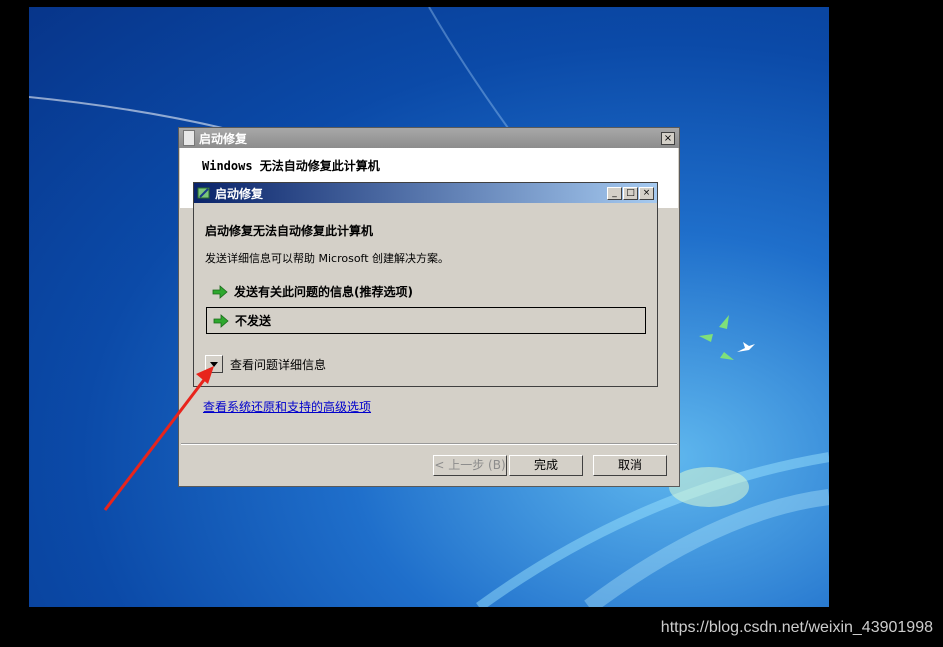  Describe the element at coordinates (253, 321) in the screenshot. I see `dont-send-label: 不发送` at that location.